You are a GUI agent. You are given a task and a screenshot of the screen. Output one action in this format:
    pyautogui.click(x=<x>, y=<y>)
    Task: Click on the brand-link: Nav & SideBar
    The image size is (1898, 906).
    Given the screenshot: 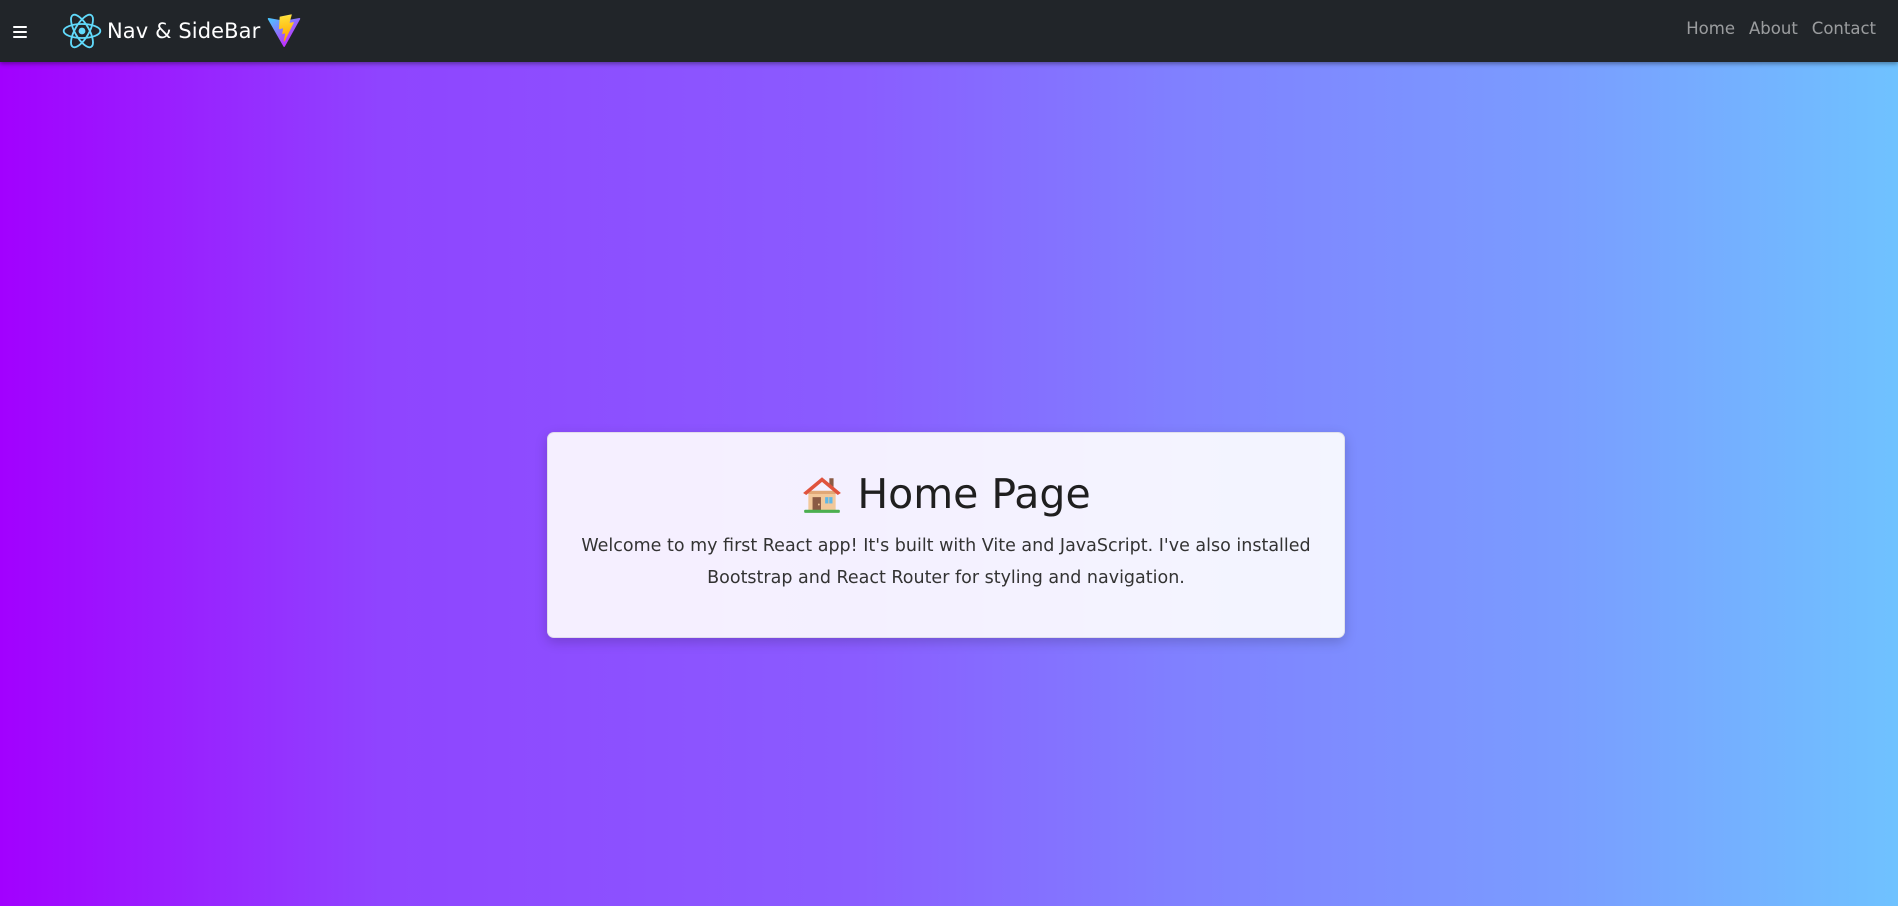 What is the action you would take?
    pyautogui.click(x=181, y=31)
    